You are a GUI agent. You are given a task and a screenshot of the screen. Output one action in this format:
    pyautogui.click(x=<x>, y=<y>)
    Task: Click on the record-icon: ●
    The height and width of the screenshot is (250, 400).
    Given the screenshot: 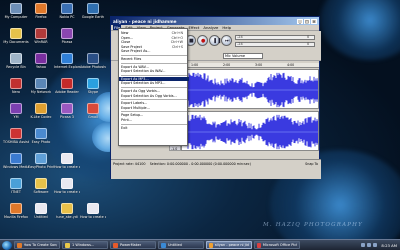 What is the action you would take?
    pyautogui.click(x=203, y=41)
    